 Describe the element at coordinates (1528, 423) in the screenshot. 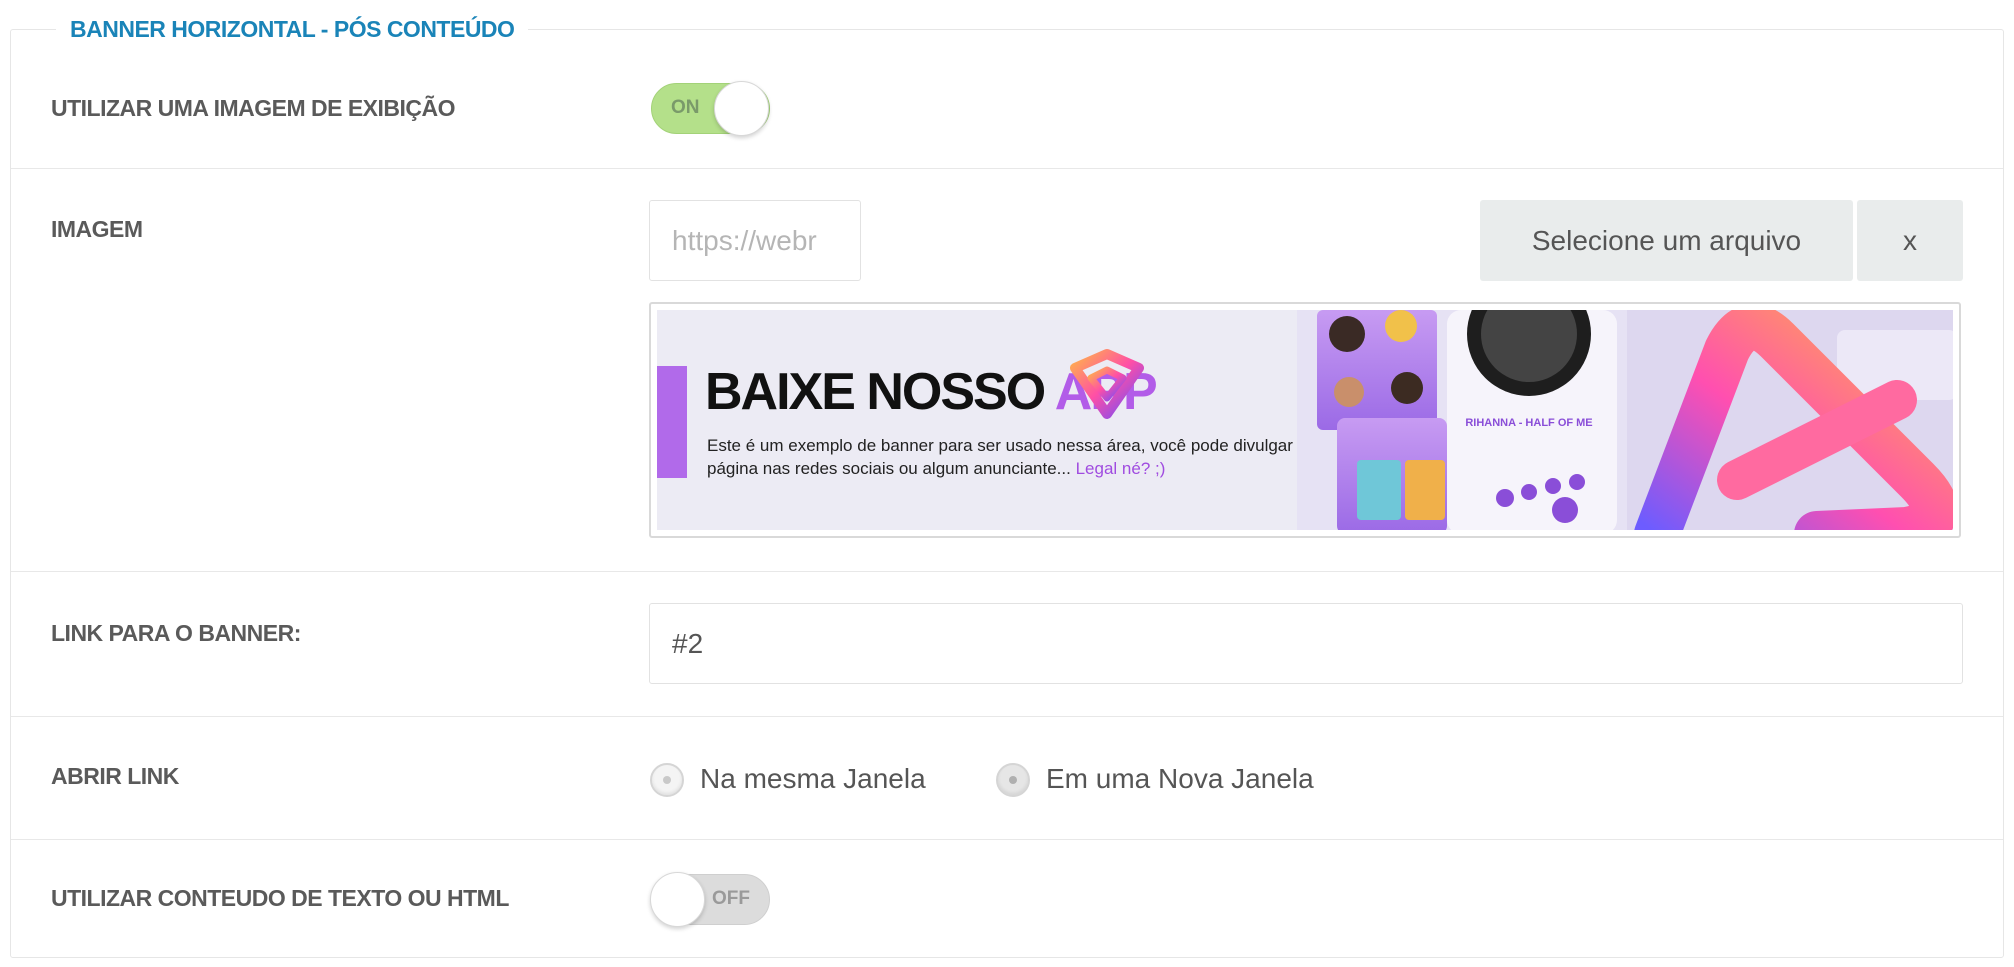

I see `player-caption: RIHANNA - HALF OF ME` at that location.